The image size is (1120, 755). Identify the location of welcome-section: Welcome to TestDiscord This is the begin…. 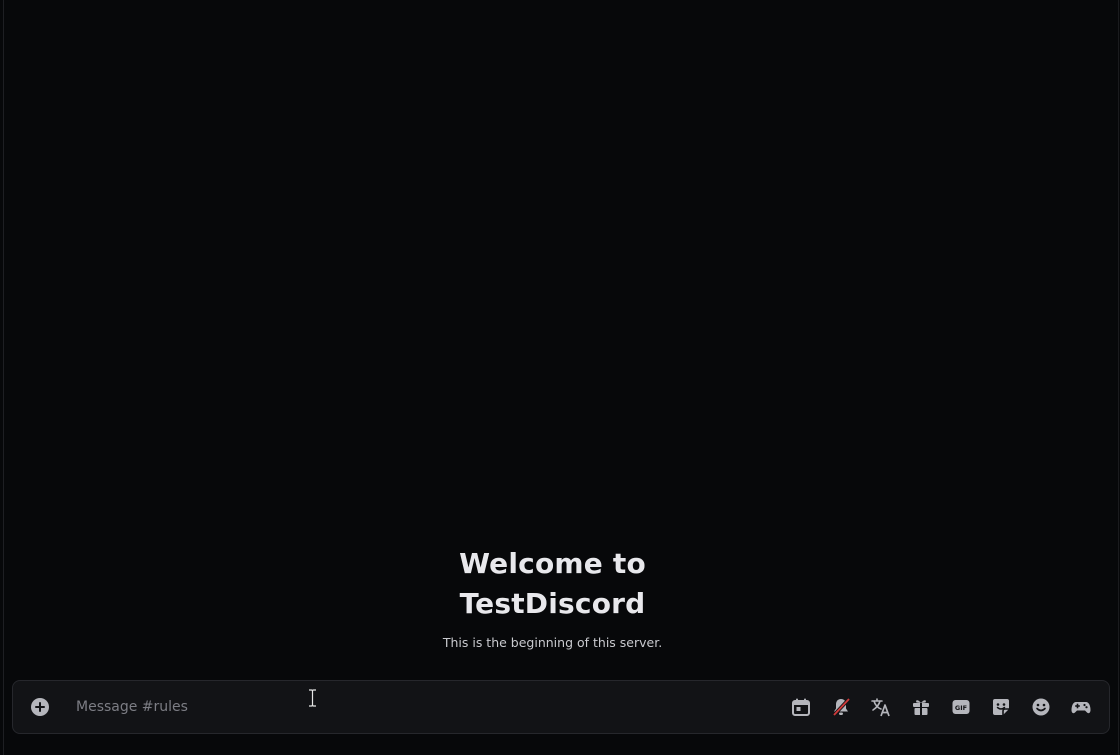
(552, 597).